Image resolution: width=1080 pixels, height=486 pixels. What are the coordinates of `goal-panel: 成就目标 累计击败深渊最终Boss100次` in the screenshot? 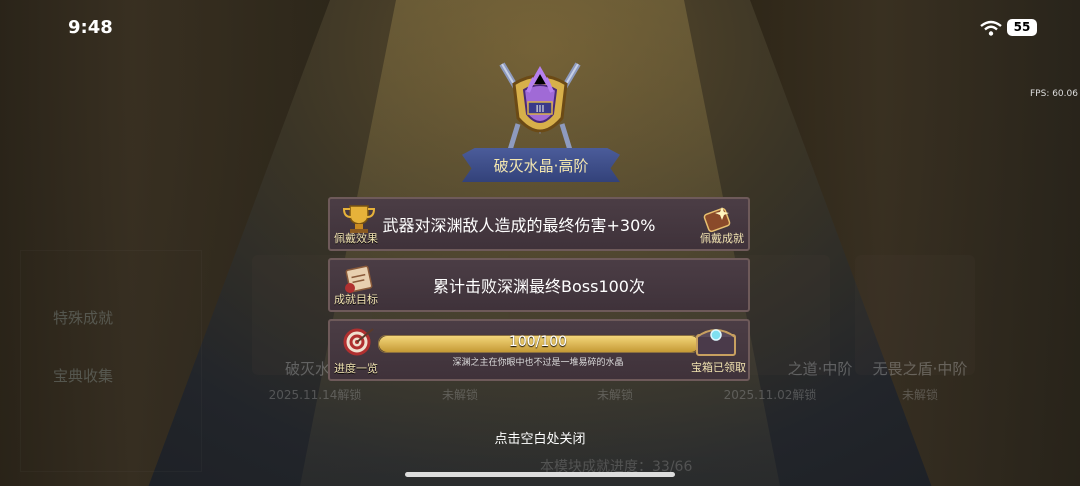 It's located at (539, 285).